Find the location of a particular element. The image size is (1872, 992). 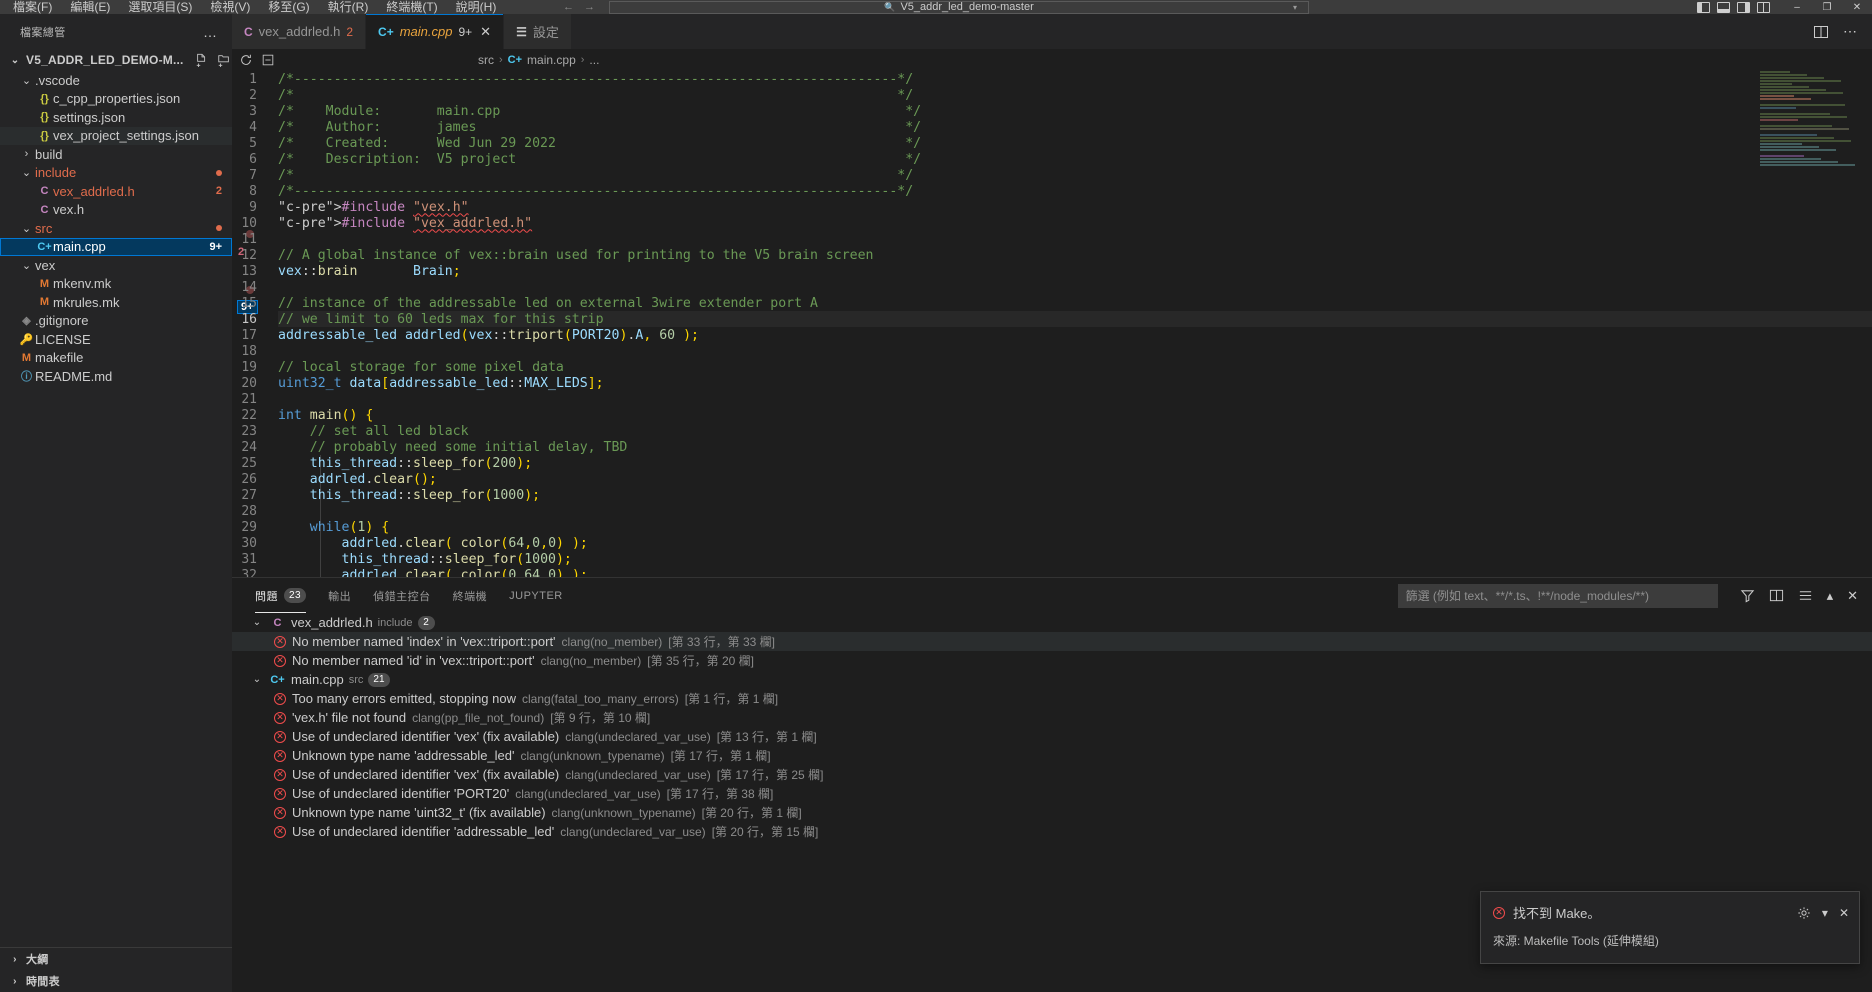

editor-tab--: ☰ 設定 is located at coordinates (538, 31).